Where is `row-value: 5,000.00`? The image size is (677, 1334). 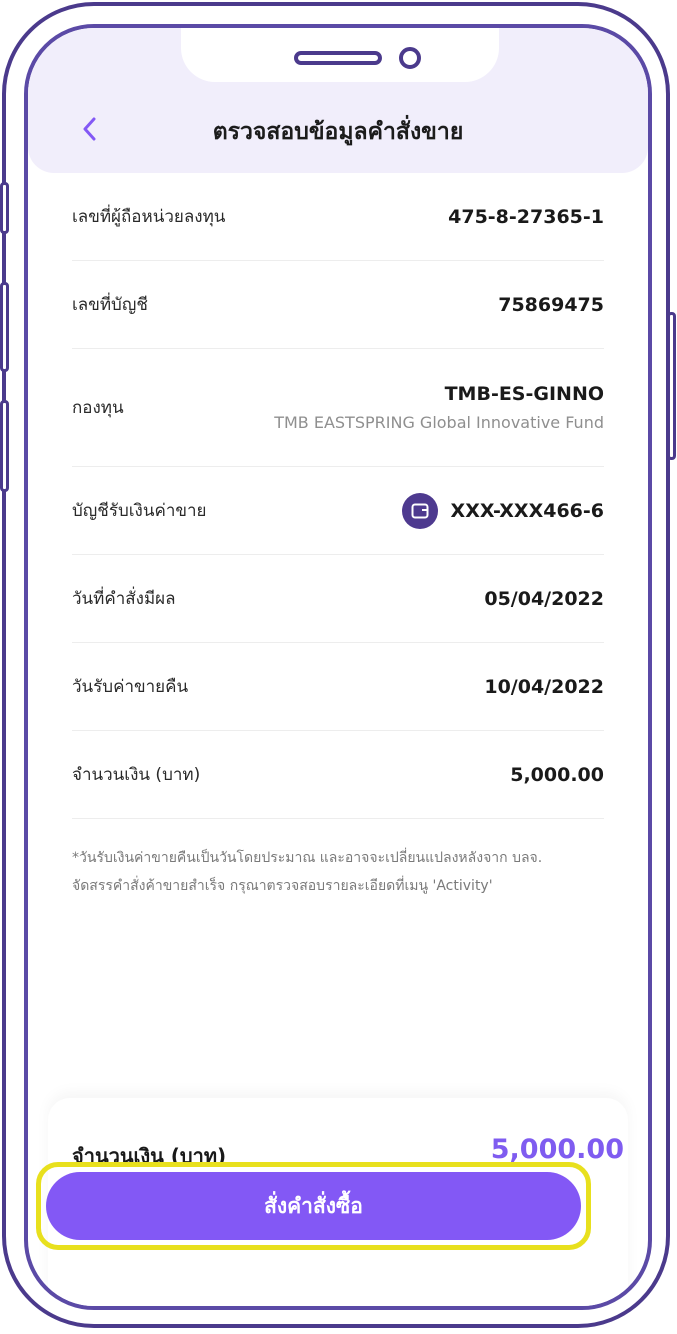
row-value: 5,000.00 is located at coordinates (557, 774).